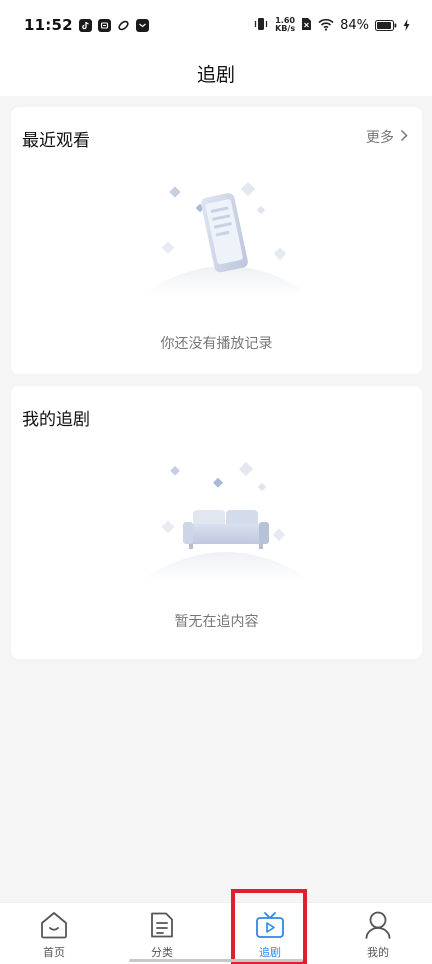  Describe the element at coordinates (56, 141) in the screenshot. I see `recently-watched-title: 最近观看` at that location.